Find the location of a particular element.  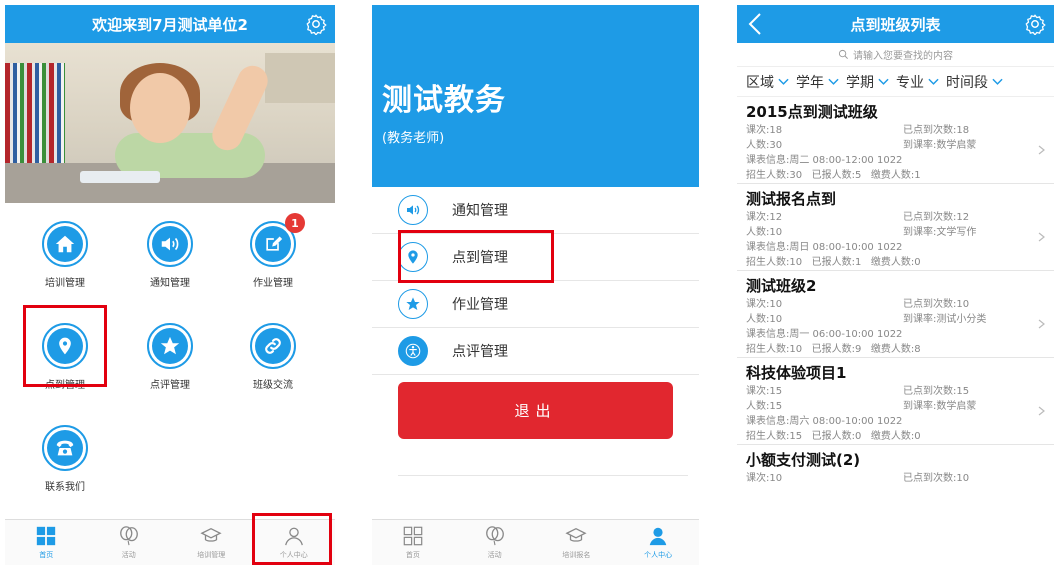

user-role: (教务老师) is located at coordinates (413, 138).